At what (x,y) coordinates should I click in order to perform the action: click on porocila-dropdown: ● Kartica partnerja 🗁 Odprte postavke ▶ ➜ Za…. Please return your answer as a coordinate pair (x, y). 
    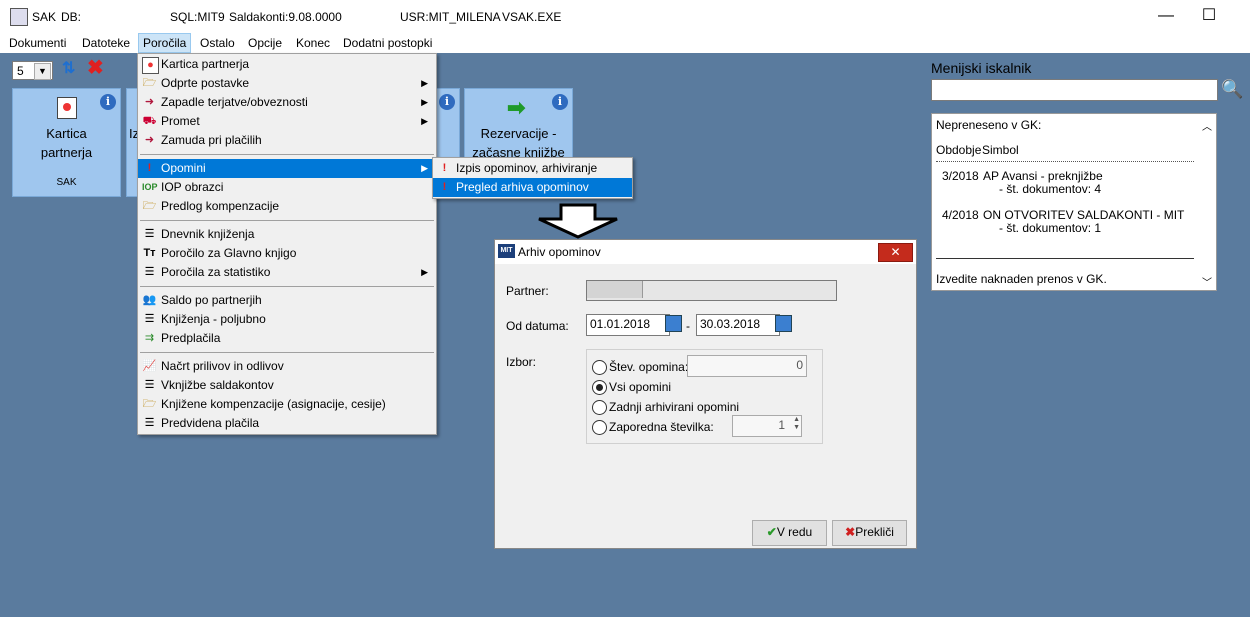
    Looking at the image, I should click on (287, 244).